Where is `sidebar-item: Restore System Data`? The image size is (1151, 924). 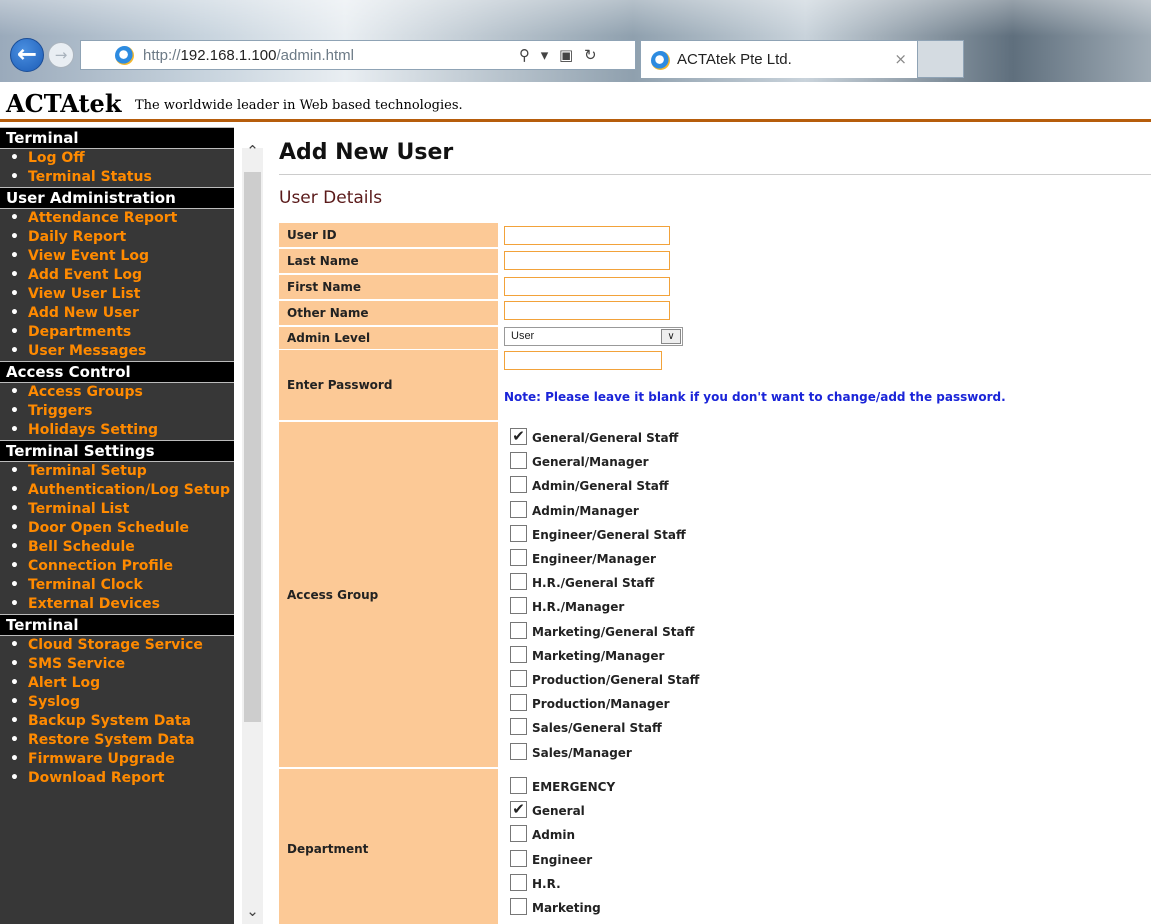 sidebar-item: Restore System Data is located at coordinates (117, 740).